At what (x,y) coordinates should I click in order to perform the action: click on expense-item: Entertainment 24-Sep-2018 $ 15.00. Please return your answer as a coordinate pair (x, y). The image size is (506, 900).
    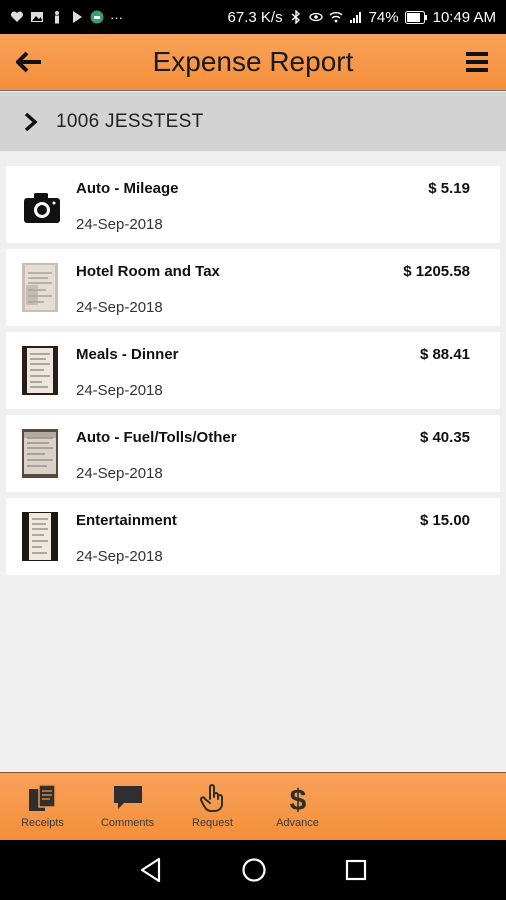
    Looking at the image, I should click on (253, 536).